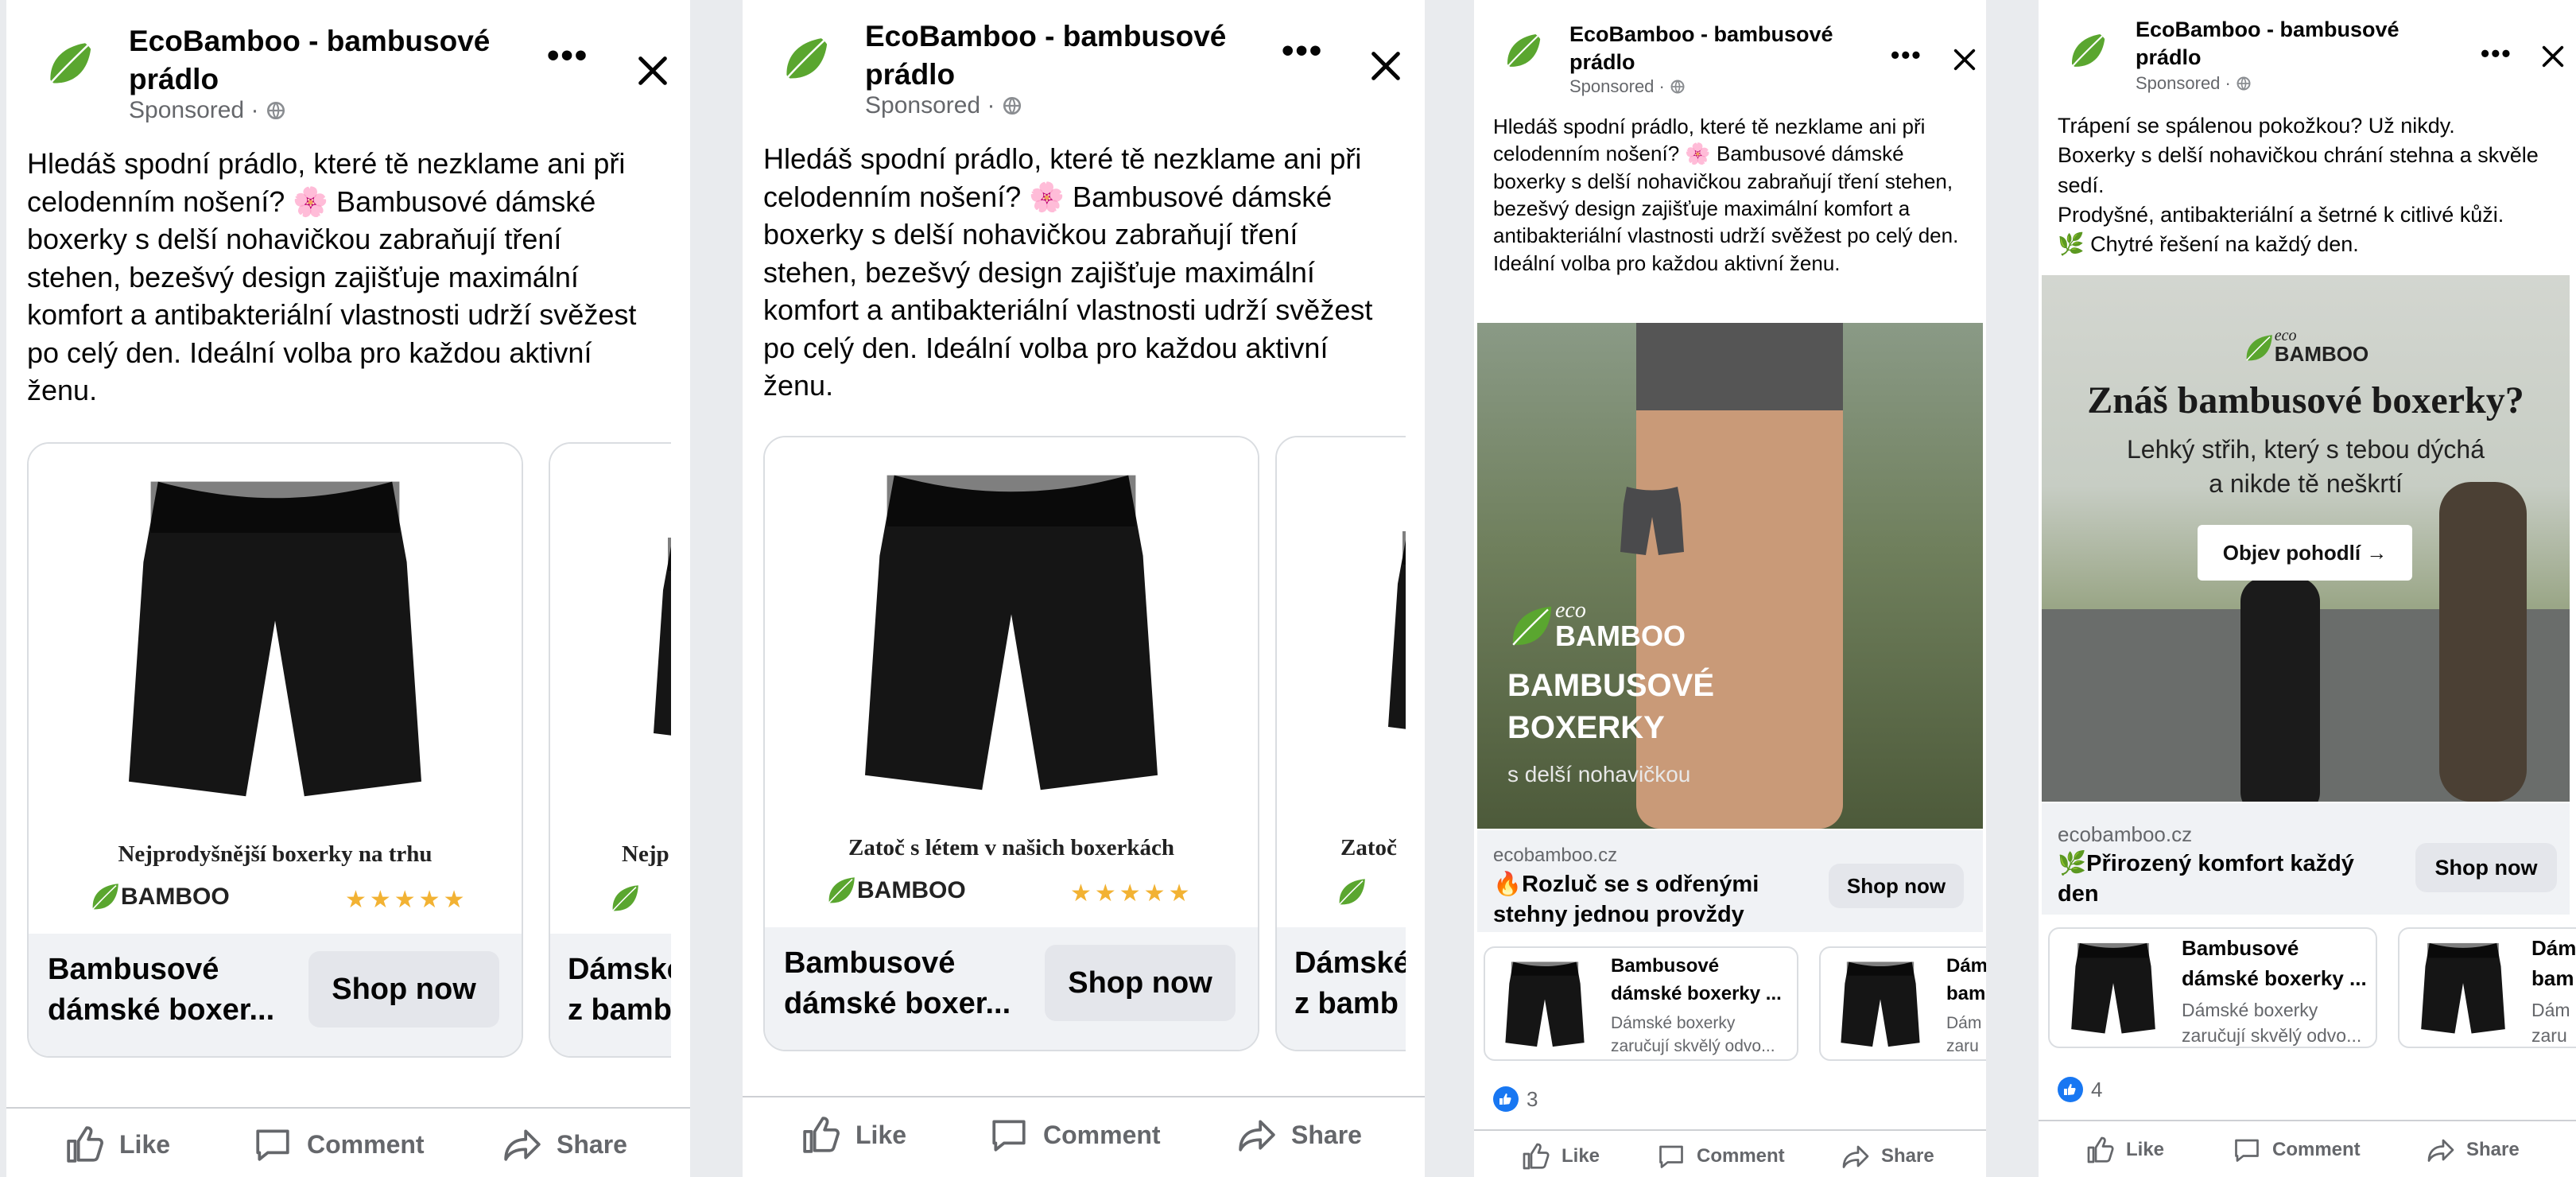 This screenshot has width=2576, height=1177. Describe the element at coordinates (1964, 1035) in the screenshot. I see `product-description: Dám zaru` at that location.